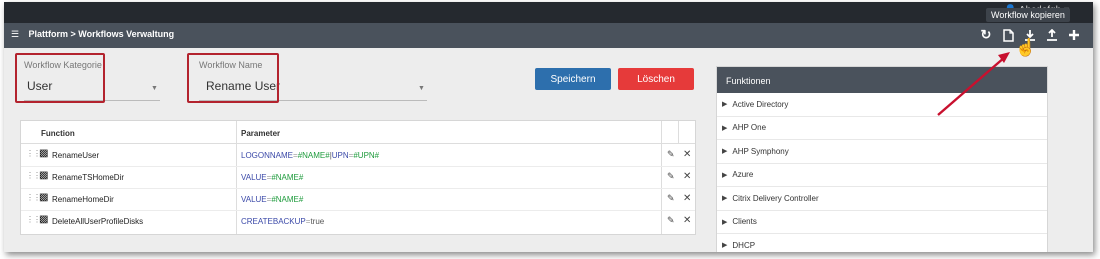 This screenshot has width=1100, height=259. Describe the element at coordinates (973, 84) in the screenshot. I see `annotation-arrow` at that location.